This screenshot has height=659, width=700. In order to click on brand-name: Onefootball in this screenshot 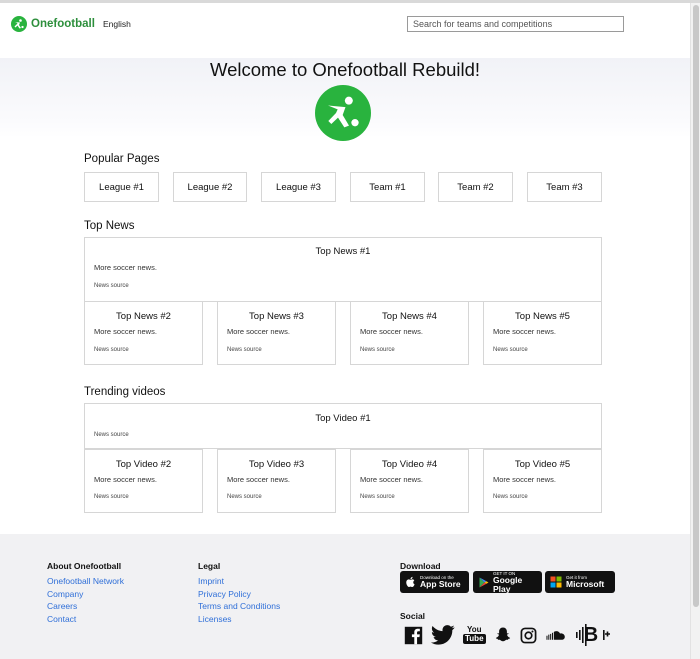, I will do `click(63, 24)`.